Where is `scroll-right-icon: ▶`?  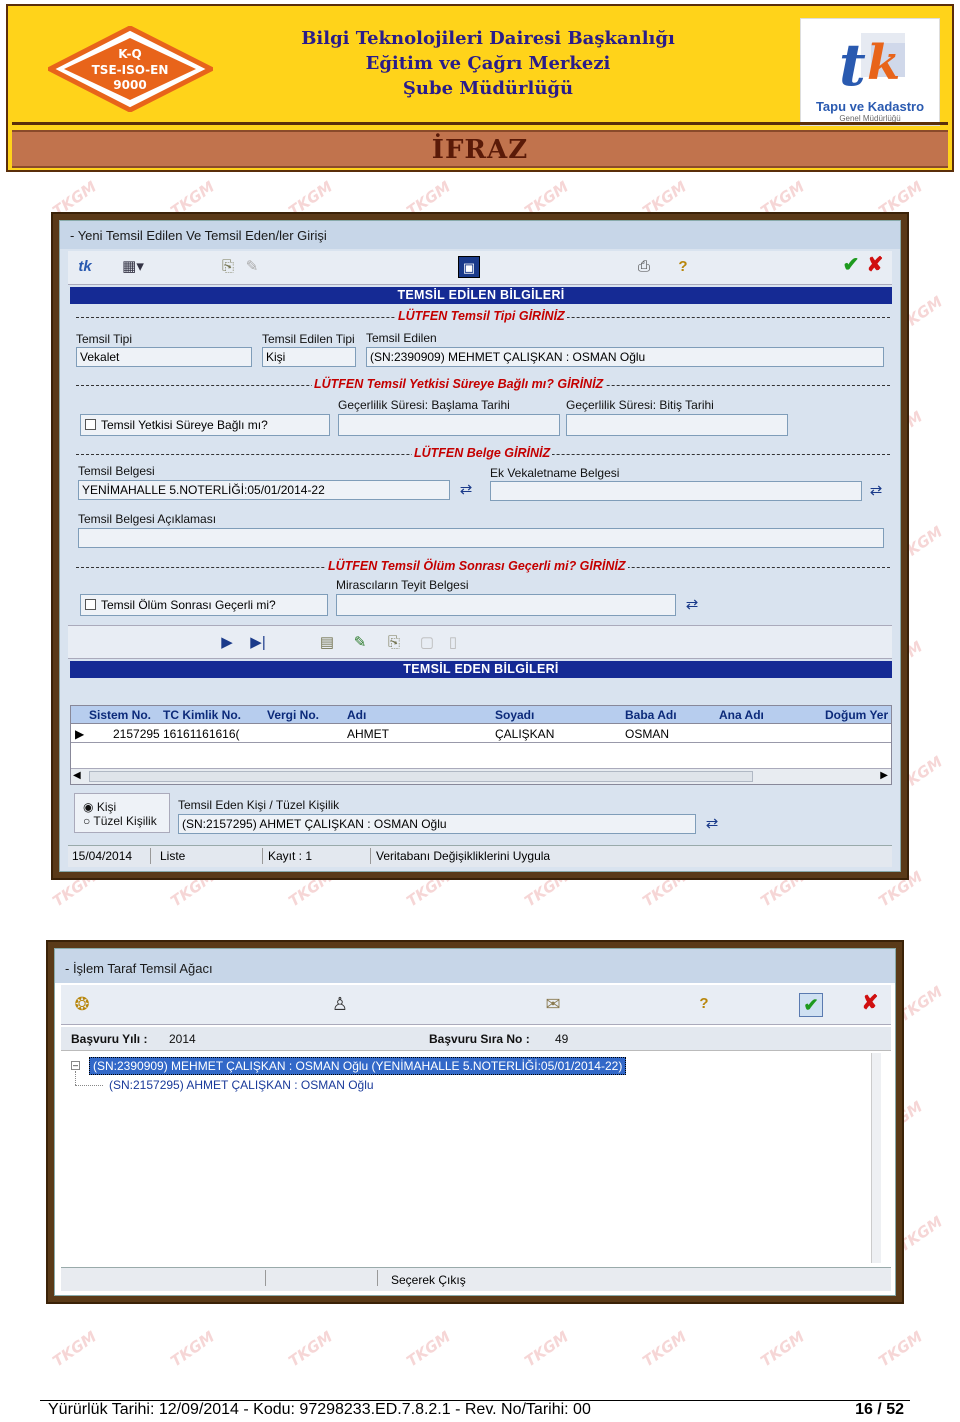
scroll-right-icon: ▶ is located at coordinates (884, 775).